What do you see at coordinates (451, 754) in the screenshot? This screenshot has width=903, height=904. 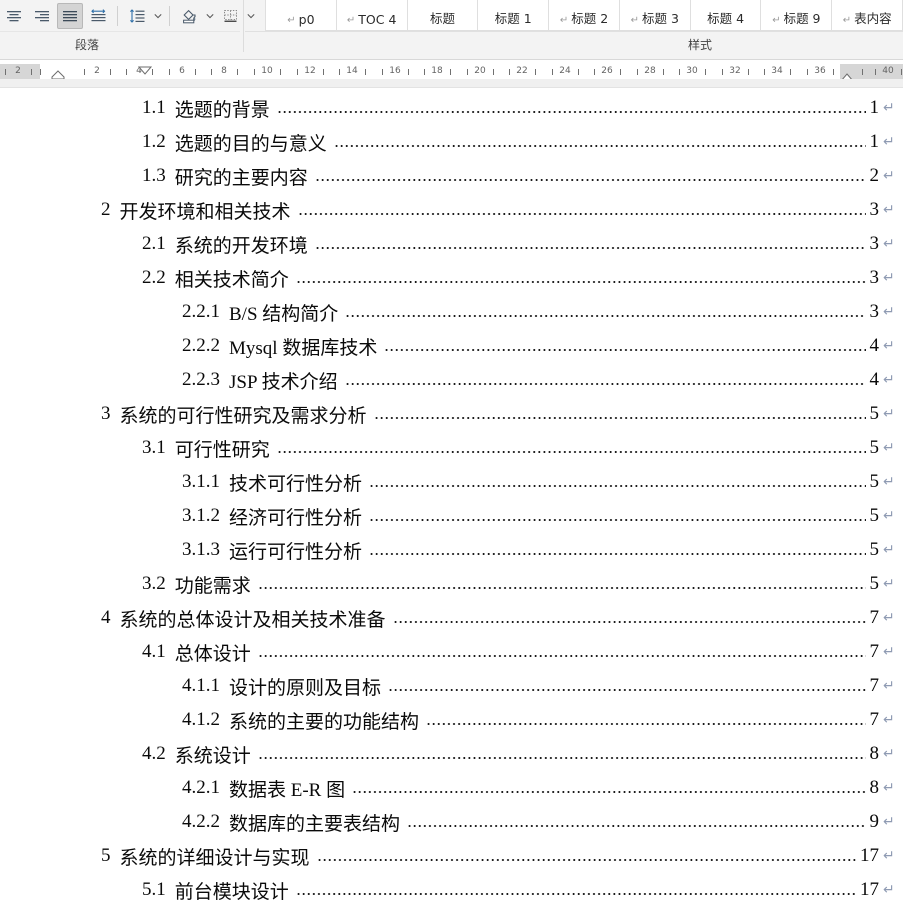 I see `toc-entry: 4.2 系统设计 8 ↵` at bounding box center [451, 754].